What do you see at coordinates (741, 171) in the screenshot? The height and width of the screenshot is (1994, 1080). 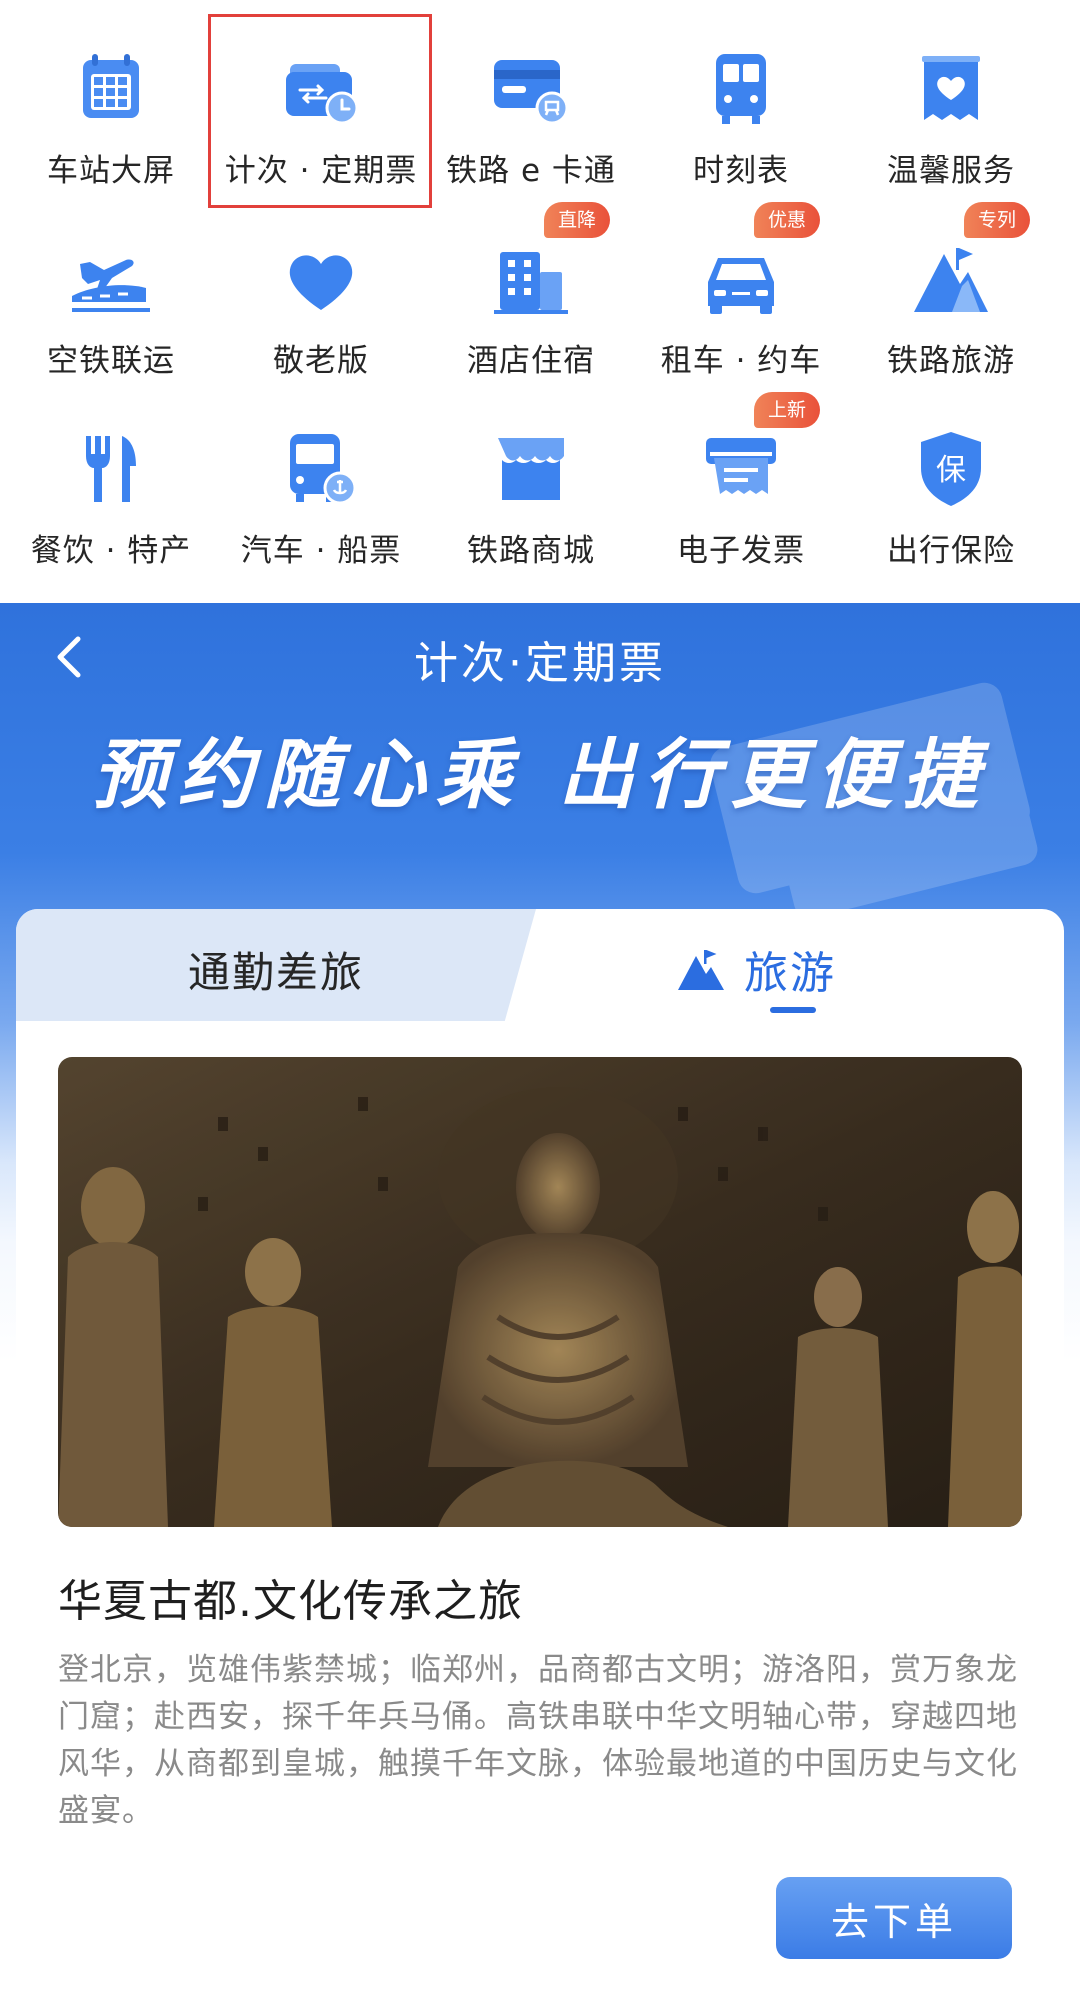 I see `service-label: 时刻表` at bounding box center [741, 171].